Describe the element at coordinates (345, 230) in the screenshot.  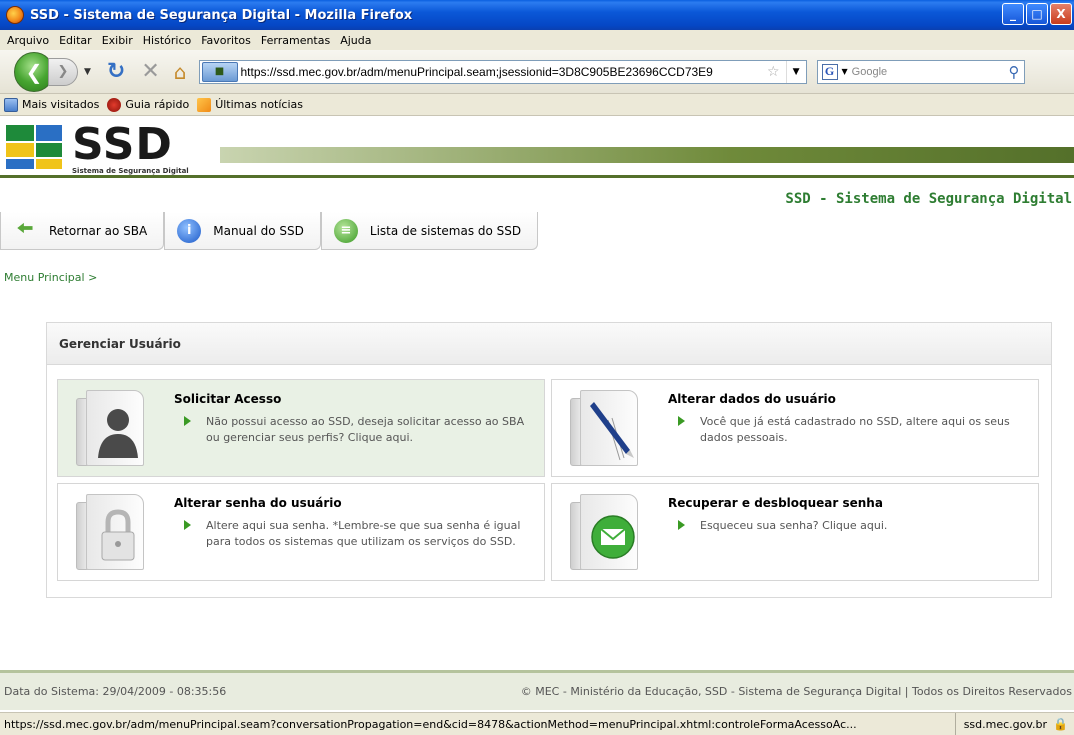
I see `list-icon: ≡` at that location.